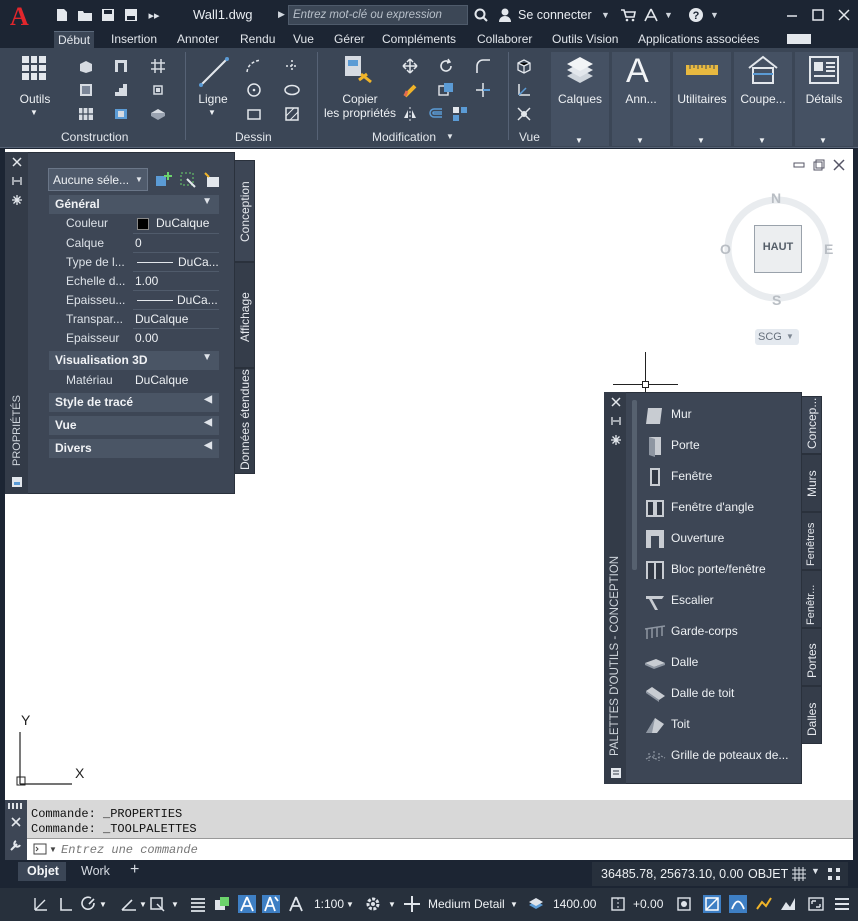 This screenshot has width=858, height=921. I want to click on palette-close-icon, so click(616, 402).